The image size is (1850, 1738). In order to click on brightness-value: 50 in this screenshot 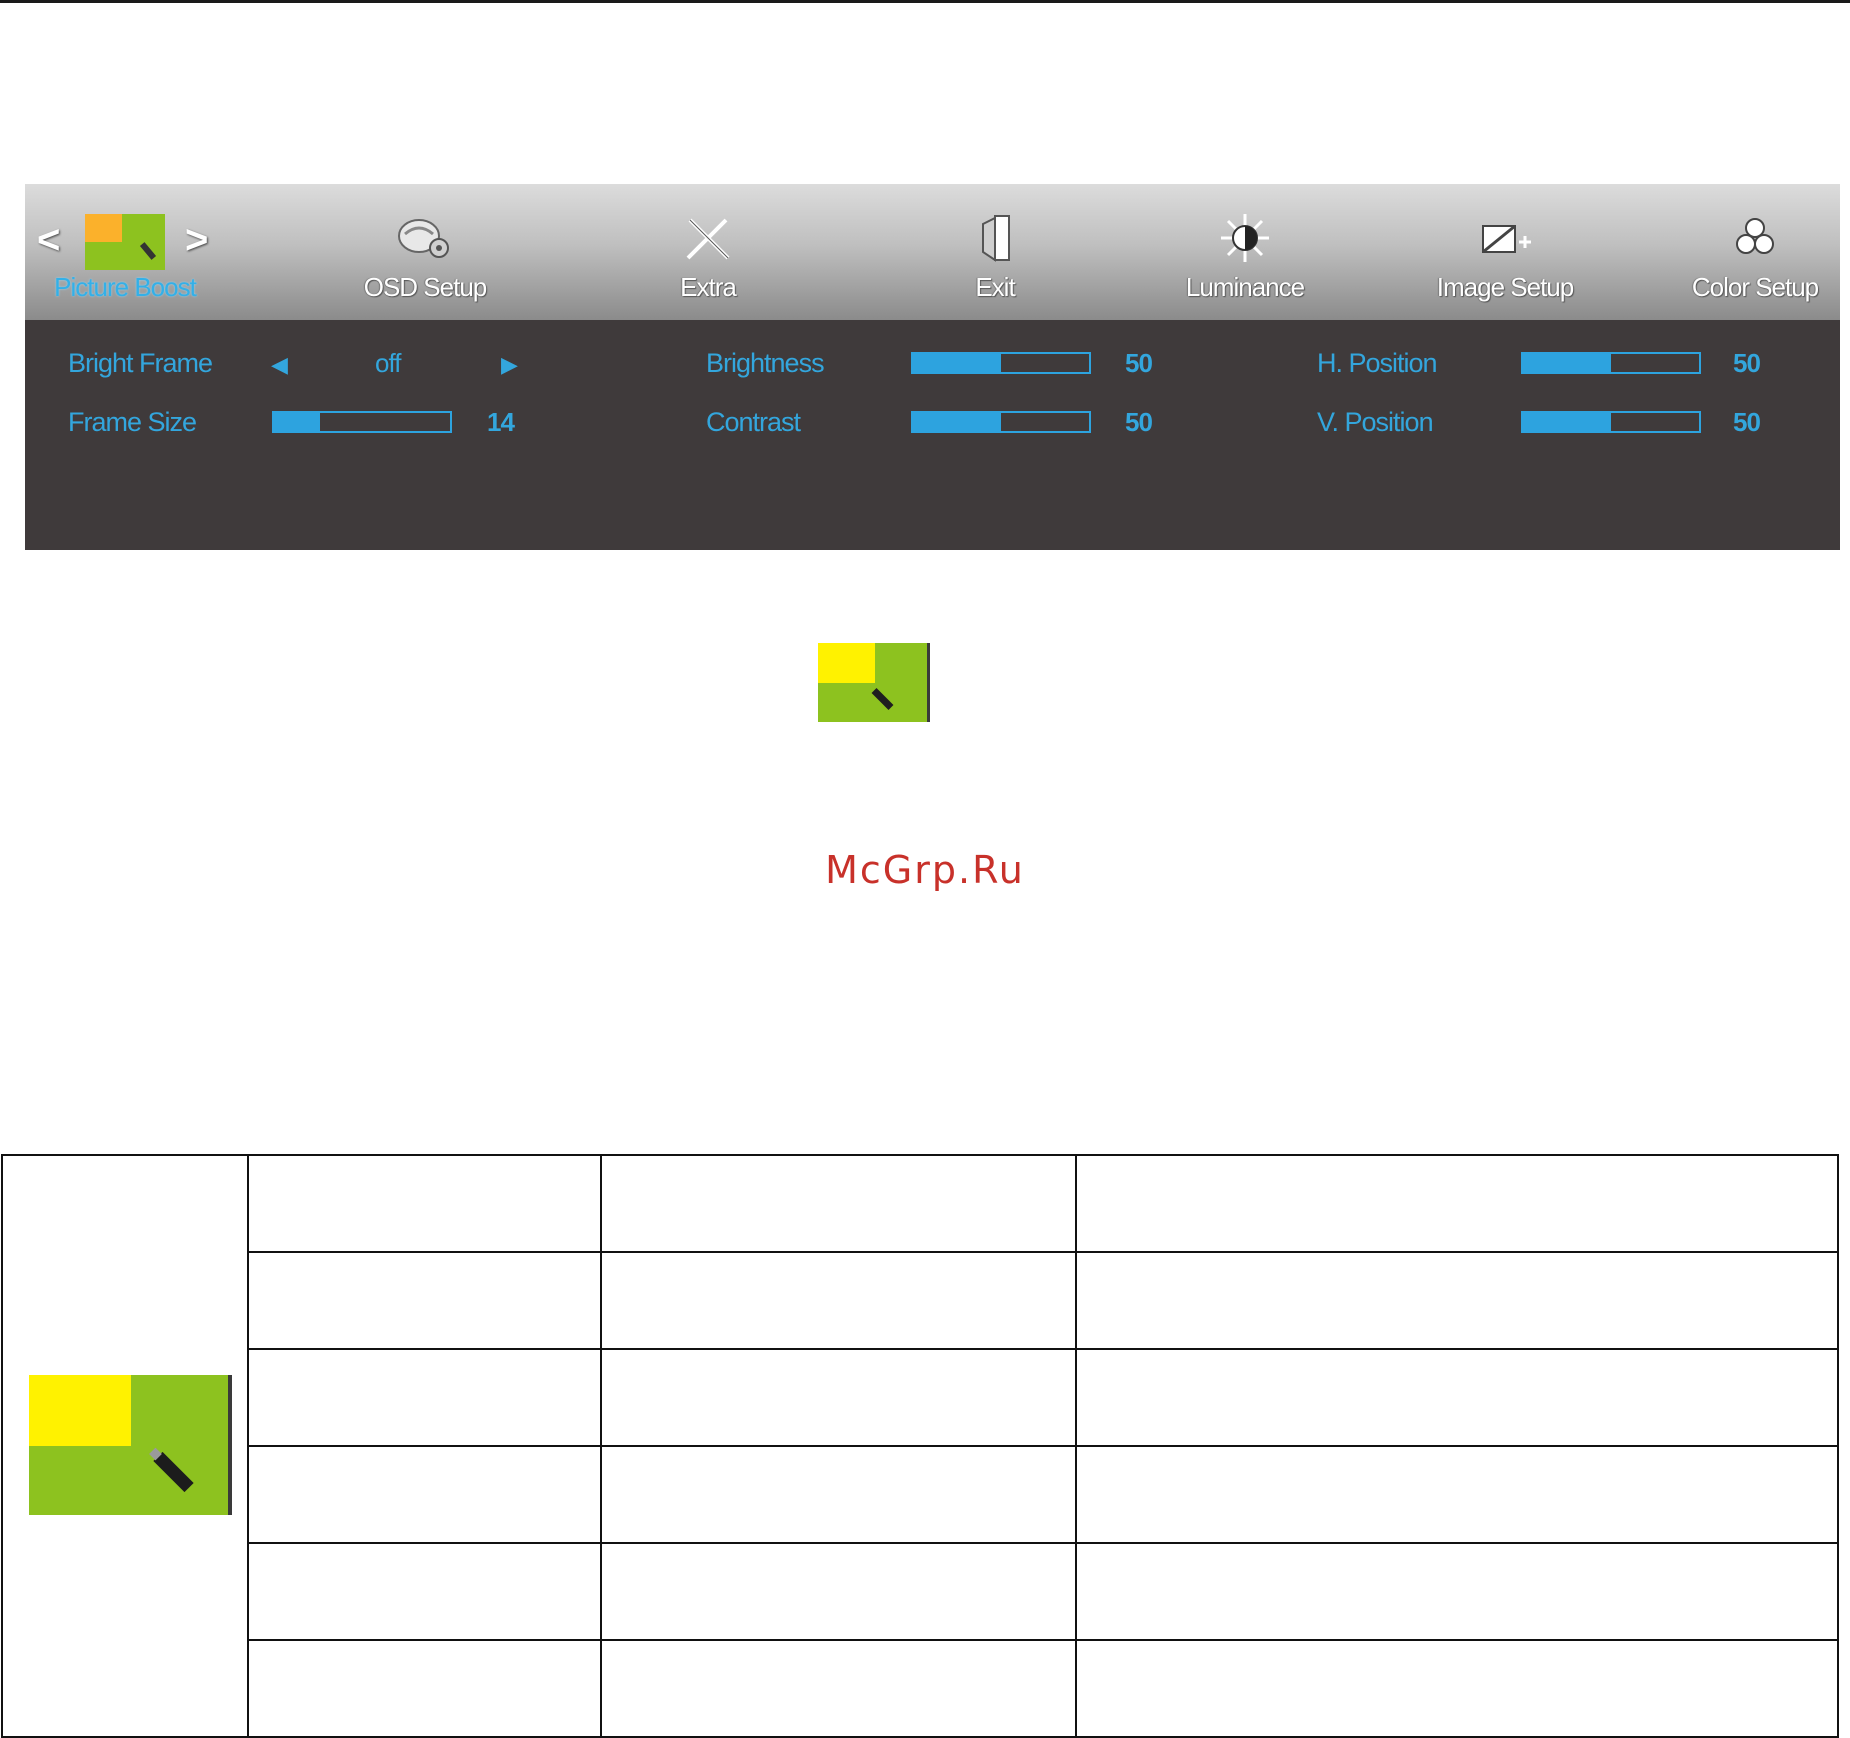, I will do `click(1139, 363)`.